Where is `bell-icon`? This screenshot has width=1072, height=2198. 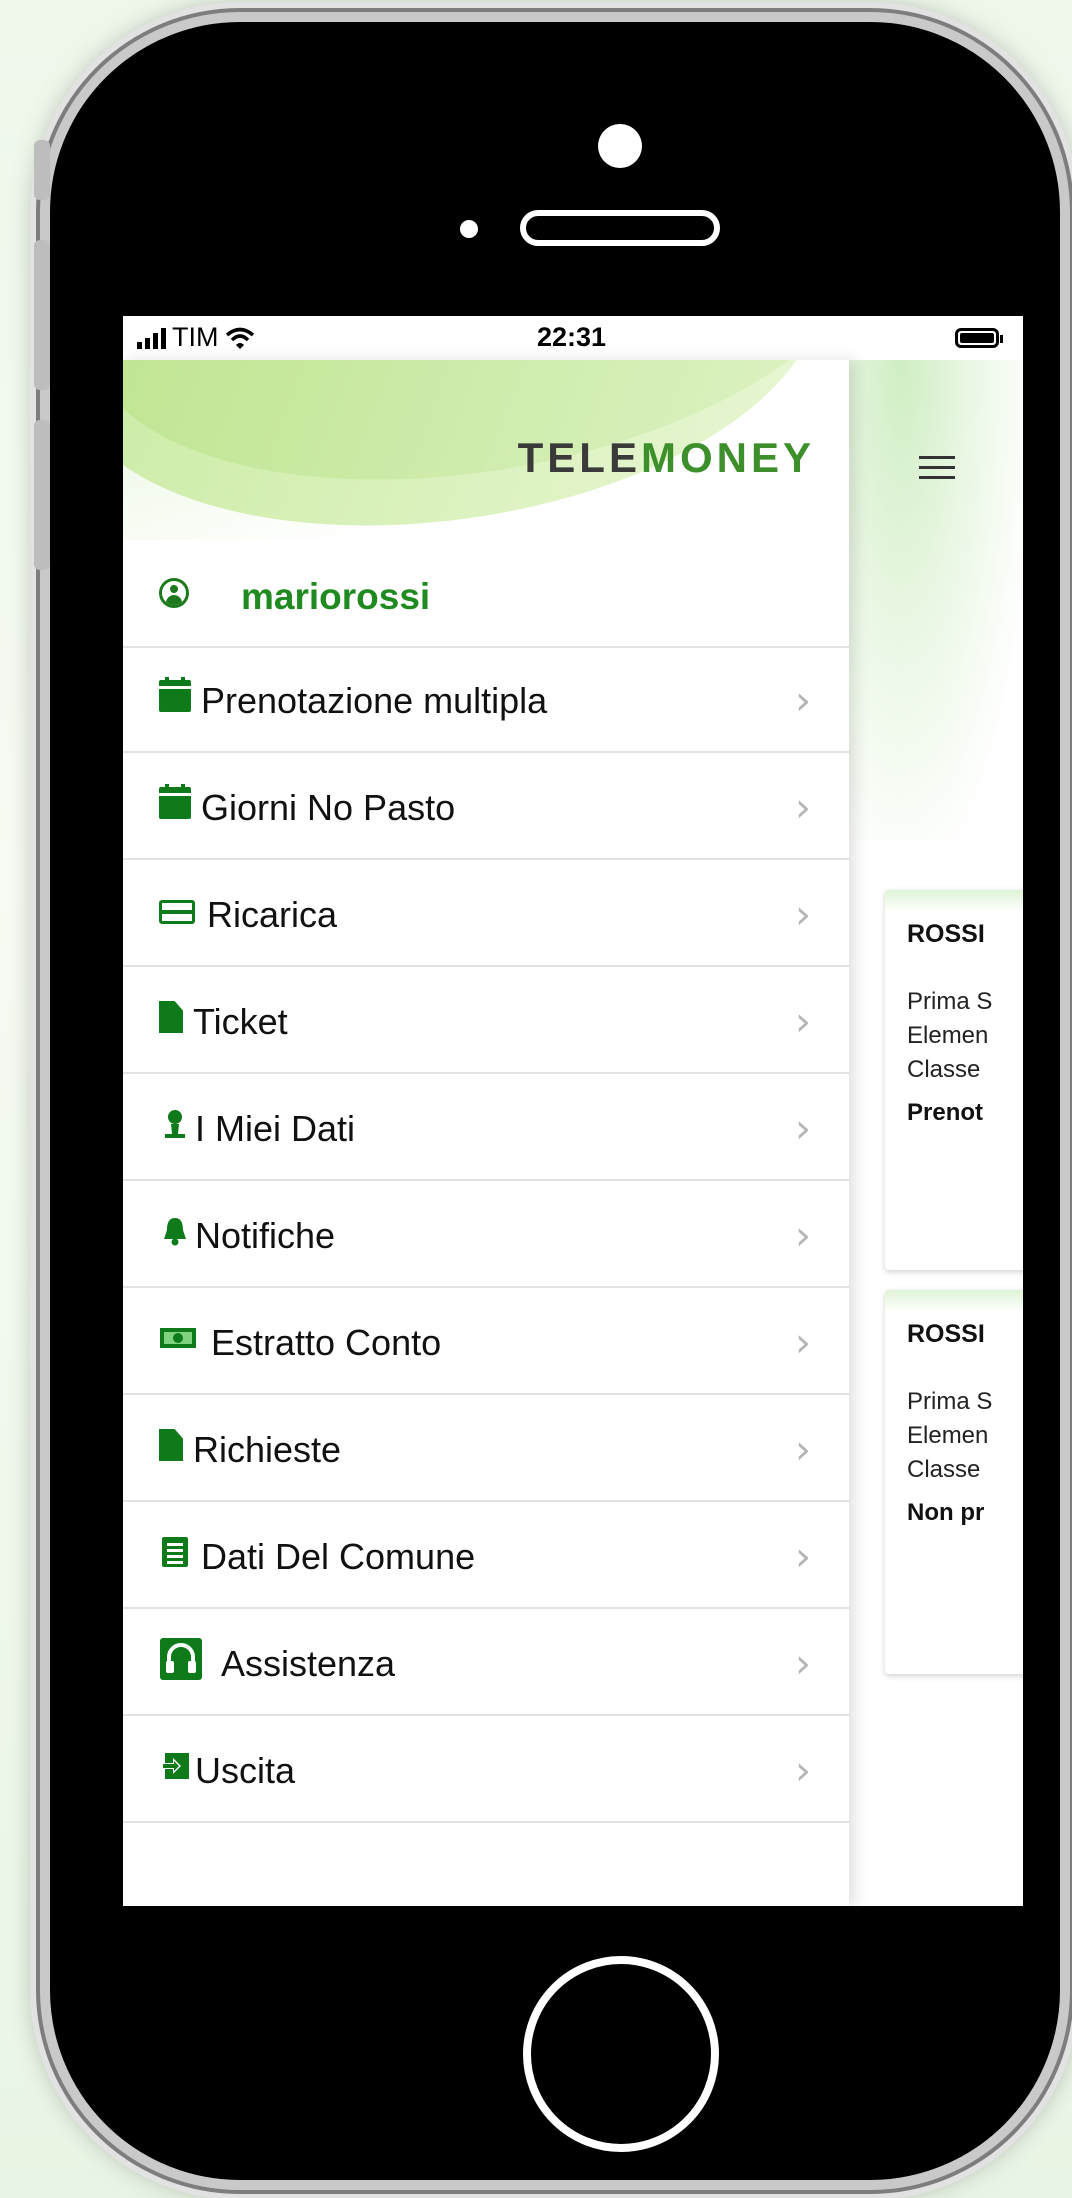
bell-icon is located at coordinates (175, 1231).